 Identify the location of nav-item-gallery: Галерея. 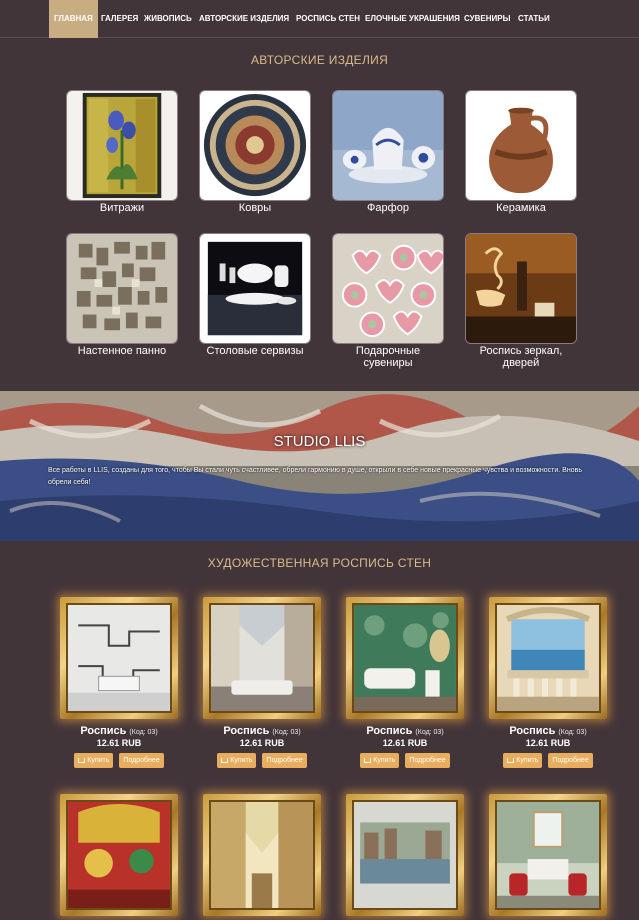
(119, 19).